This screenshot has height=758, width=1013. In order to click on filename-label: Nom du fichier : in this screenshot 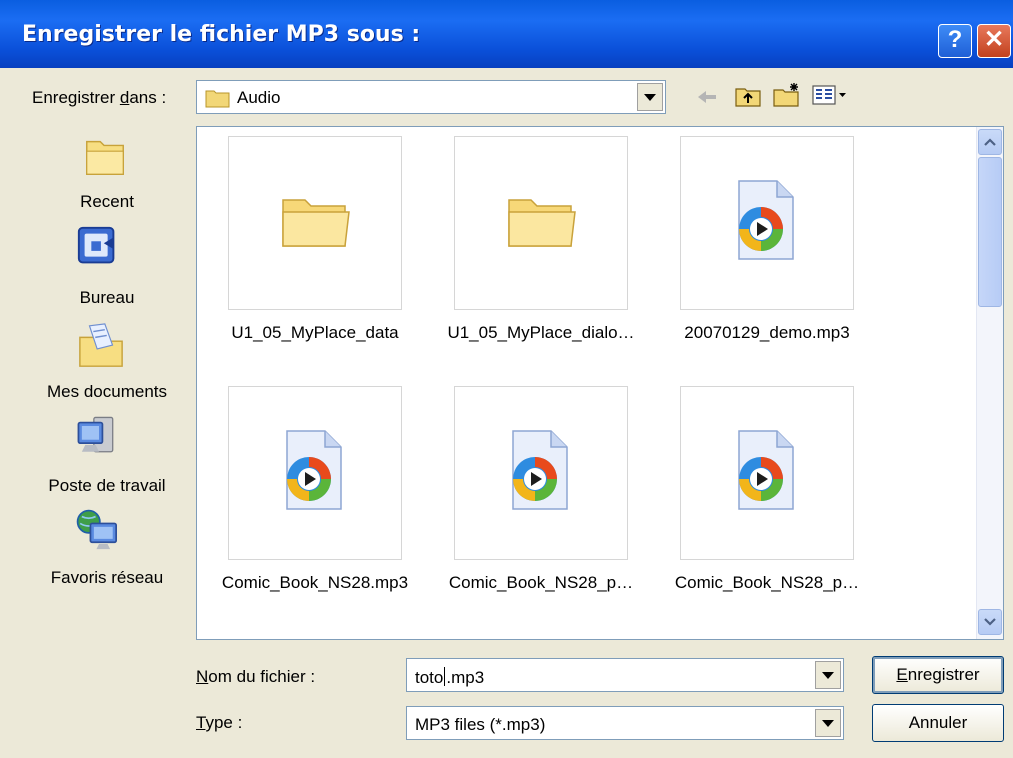, I will do `click(256, 676)`.